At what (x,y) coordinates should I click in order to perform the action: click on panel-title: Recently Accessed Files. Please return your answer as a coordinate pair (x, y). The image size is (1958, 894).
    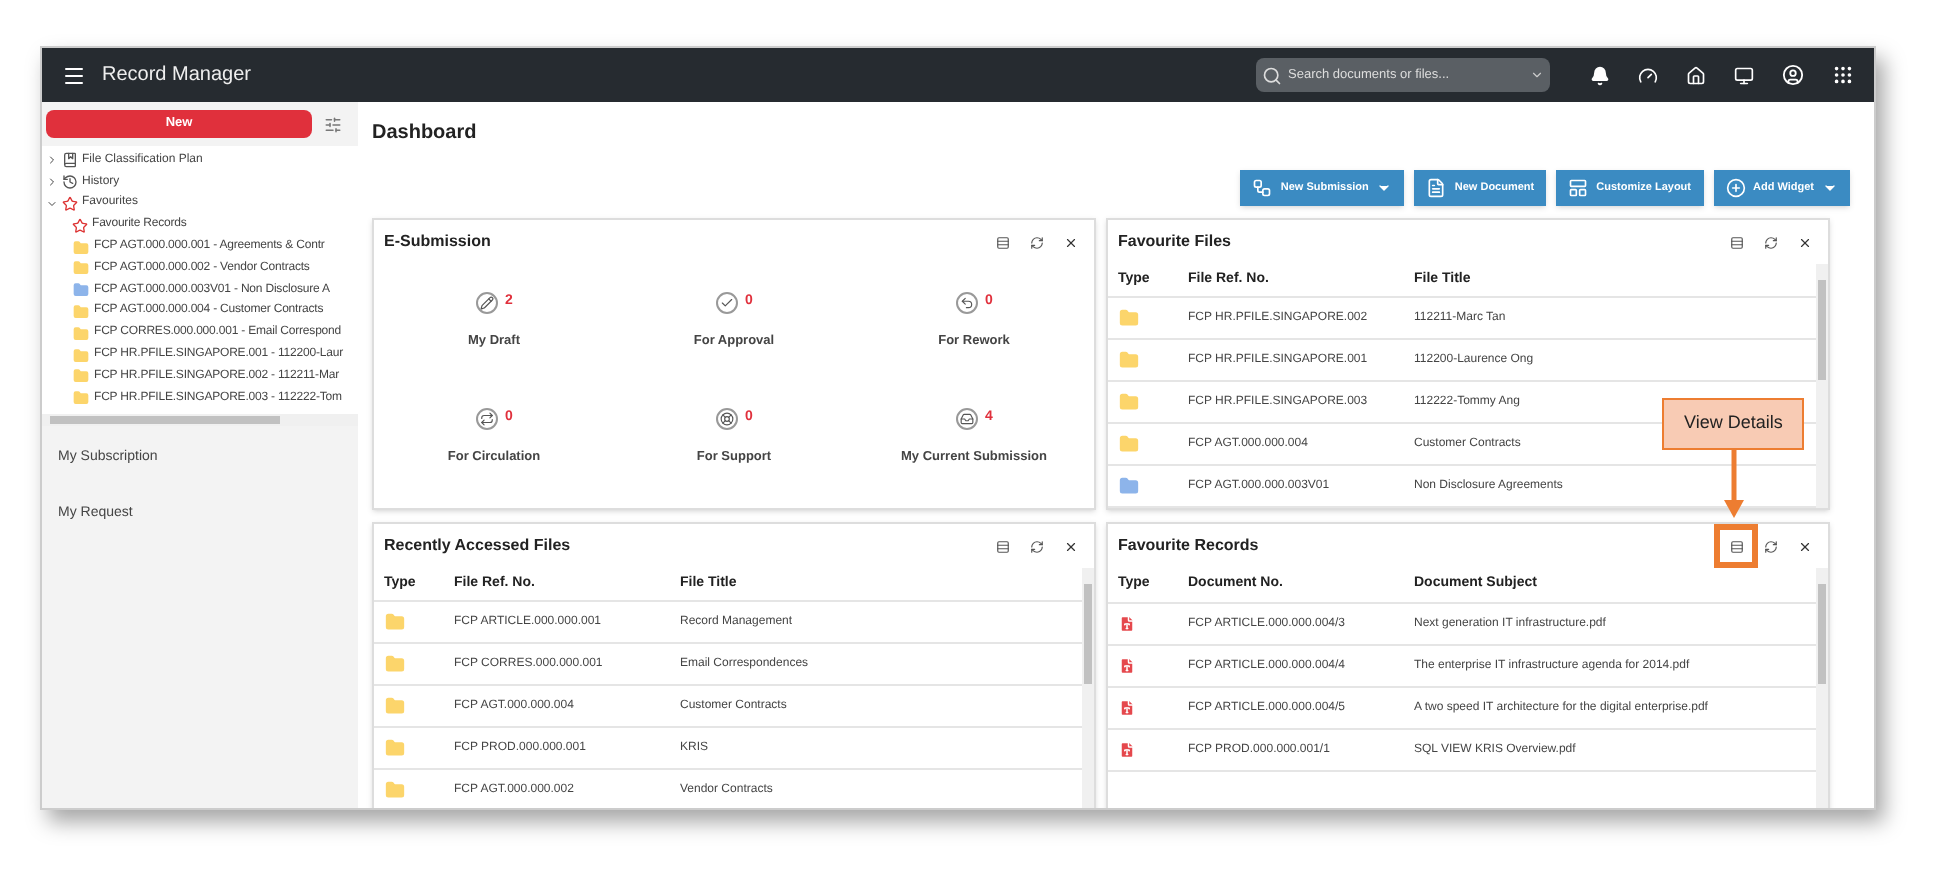
    Looking at the image, I should click on (478, 546).